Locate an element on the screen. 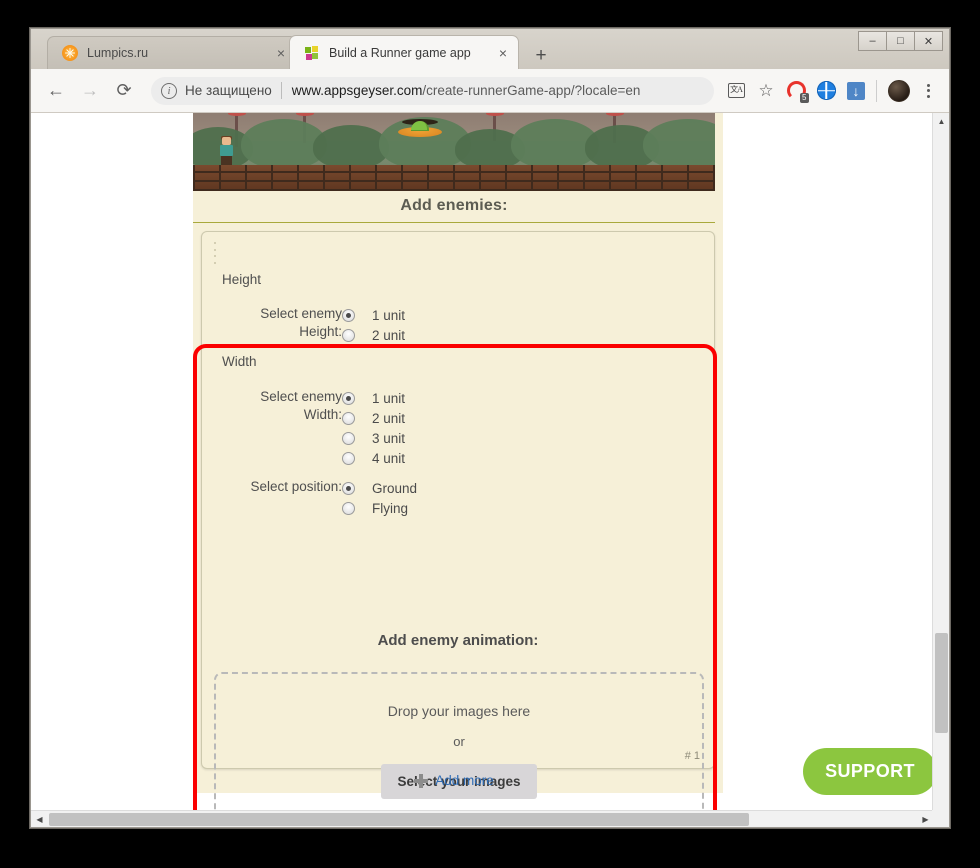 The image size is (980, 868). vertical-scrollbar: ▲ ▼ is located at coordinates (940, 470).